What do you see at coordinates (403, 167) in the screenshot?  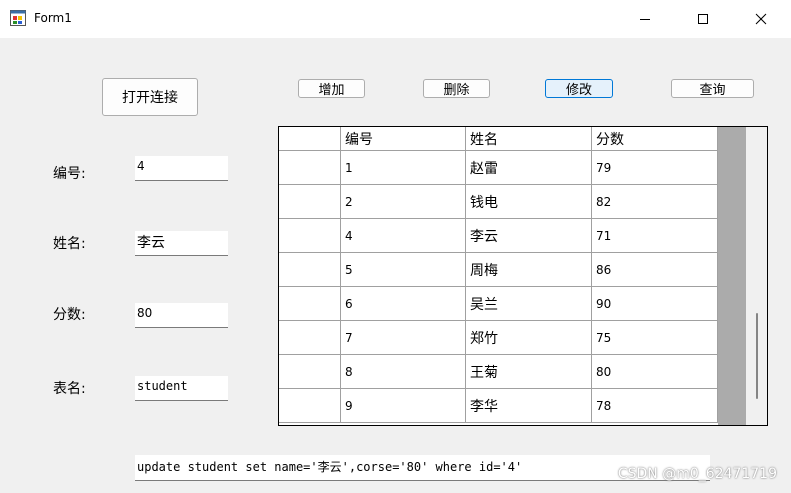 I see `cell-id: 1` at bounding box center [403, 167].